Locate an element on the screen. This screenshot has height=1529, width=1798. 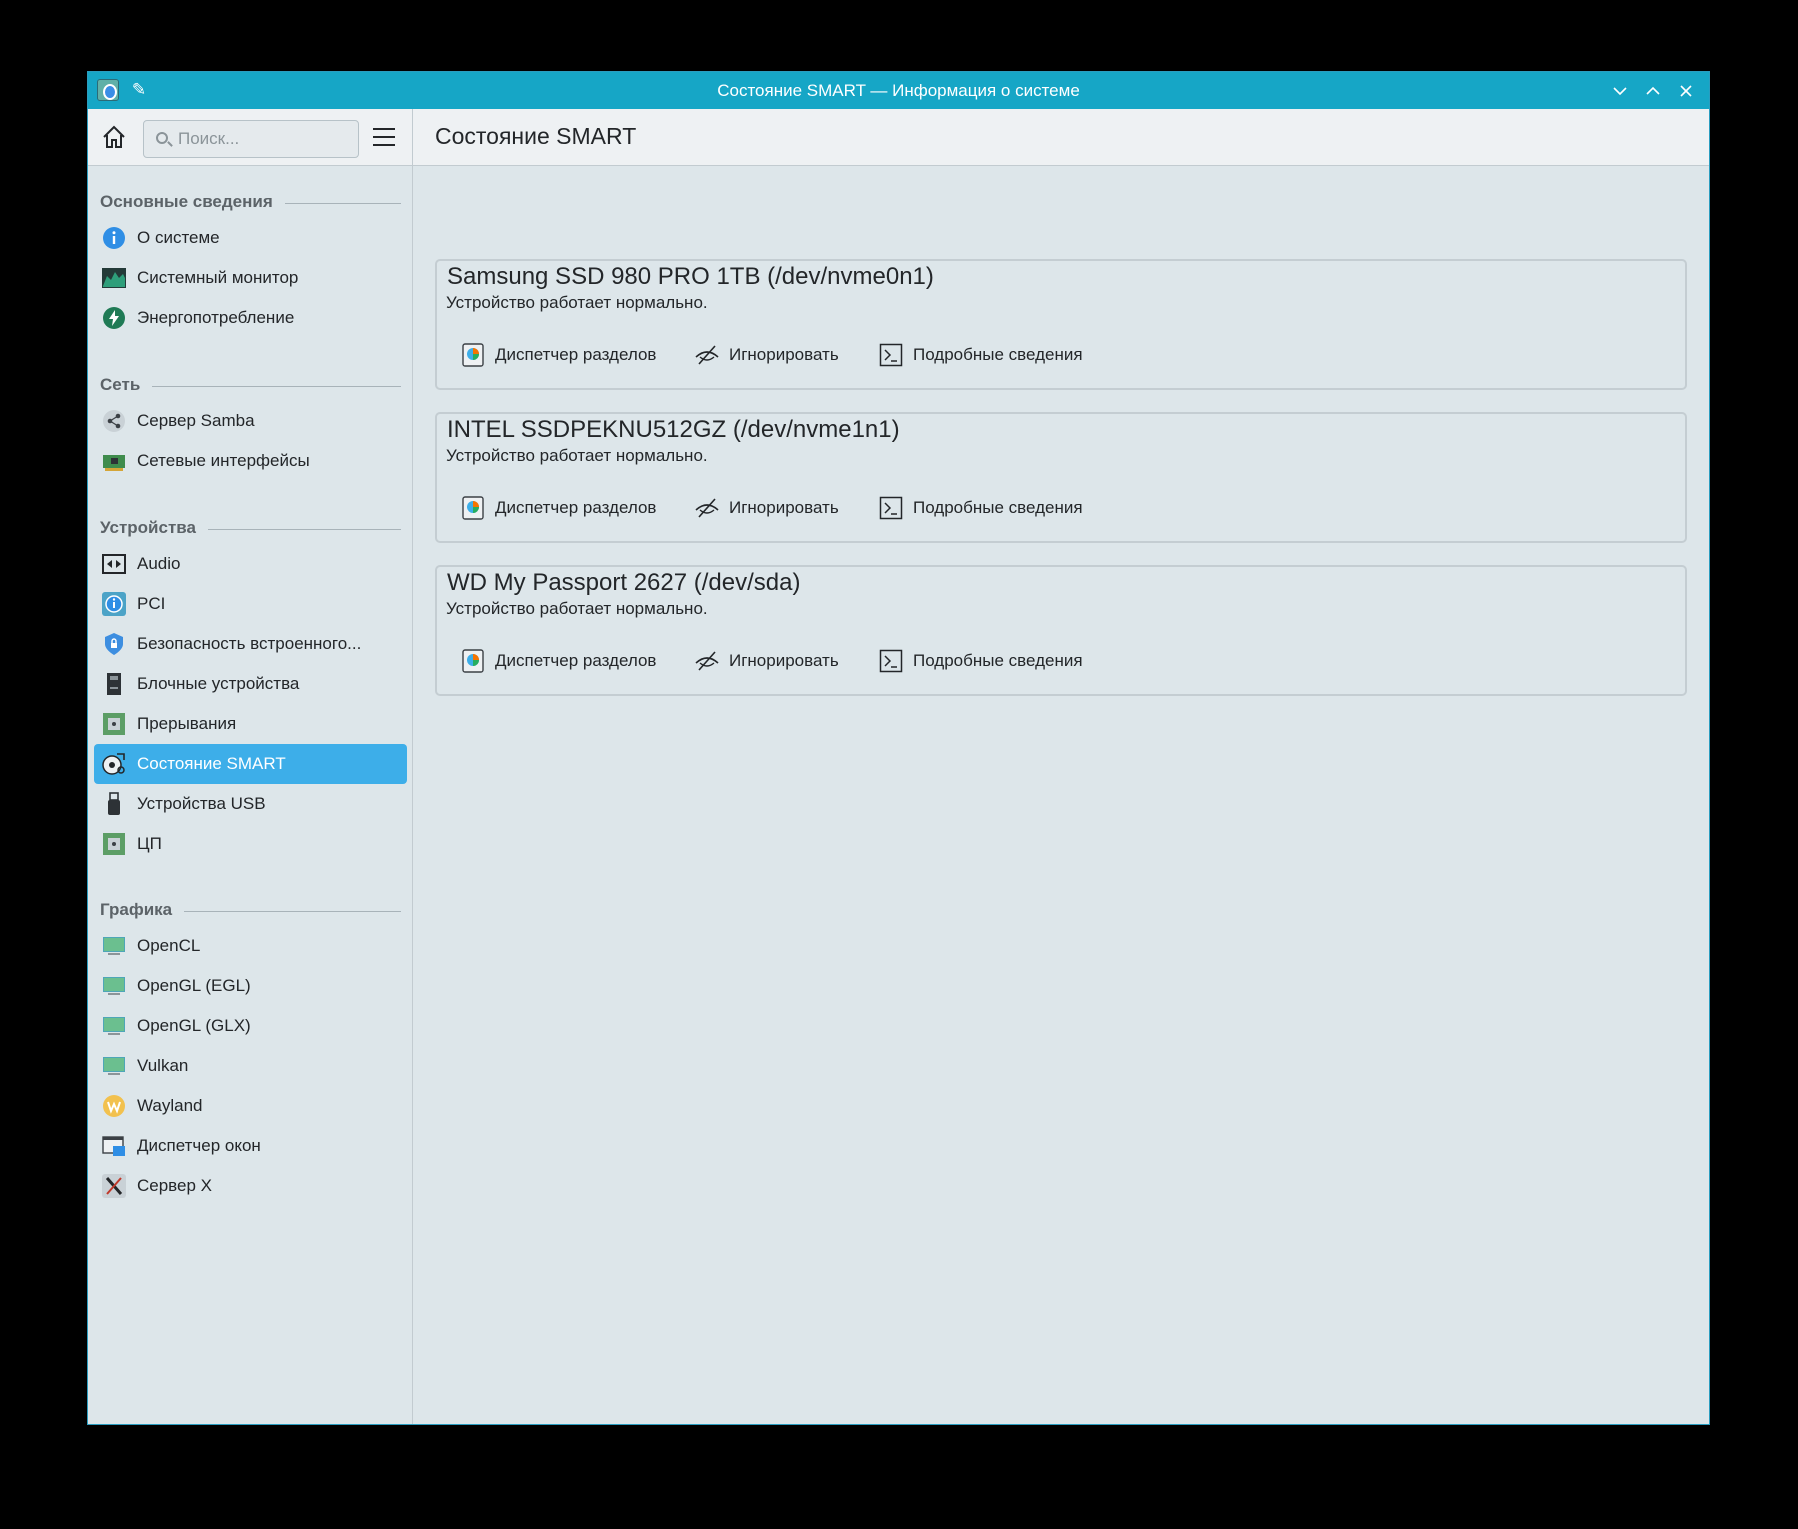
sidebar-item-opengl-glx: OpenGL (GLX) is located at coordinates (250, 1026).